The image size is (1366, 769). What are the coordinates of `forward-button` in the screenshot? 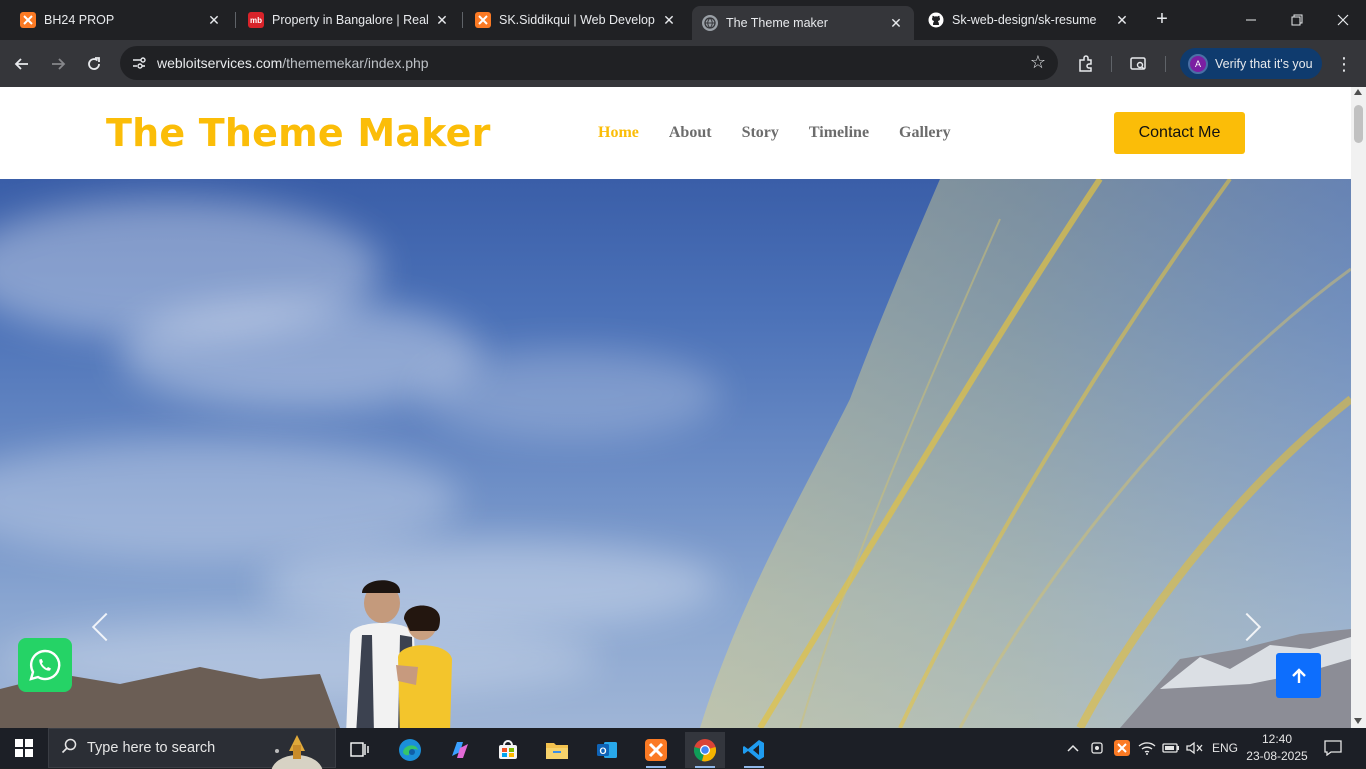 It's located at (58, 64).